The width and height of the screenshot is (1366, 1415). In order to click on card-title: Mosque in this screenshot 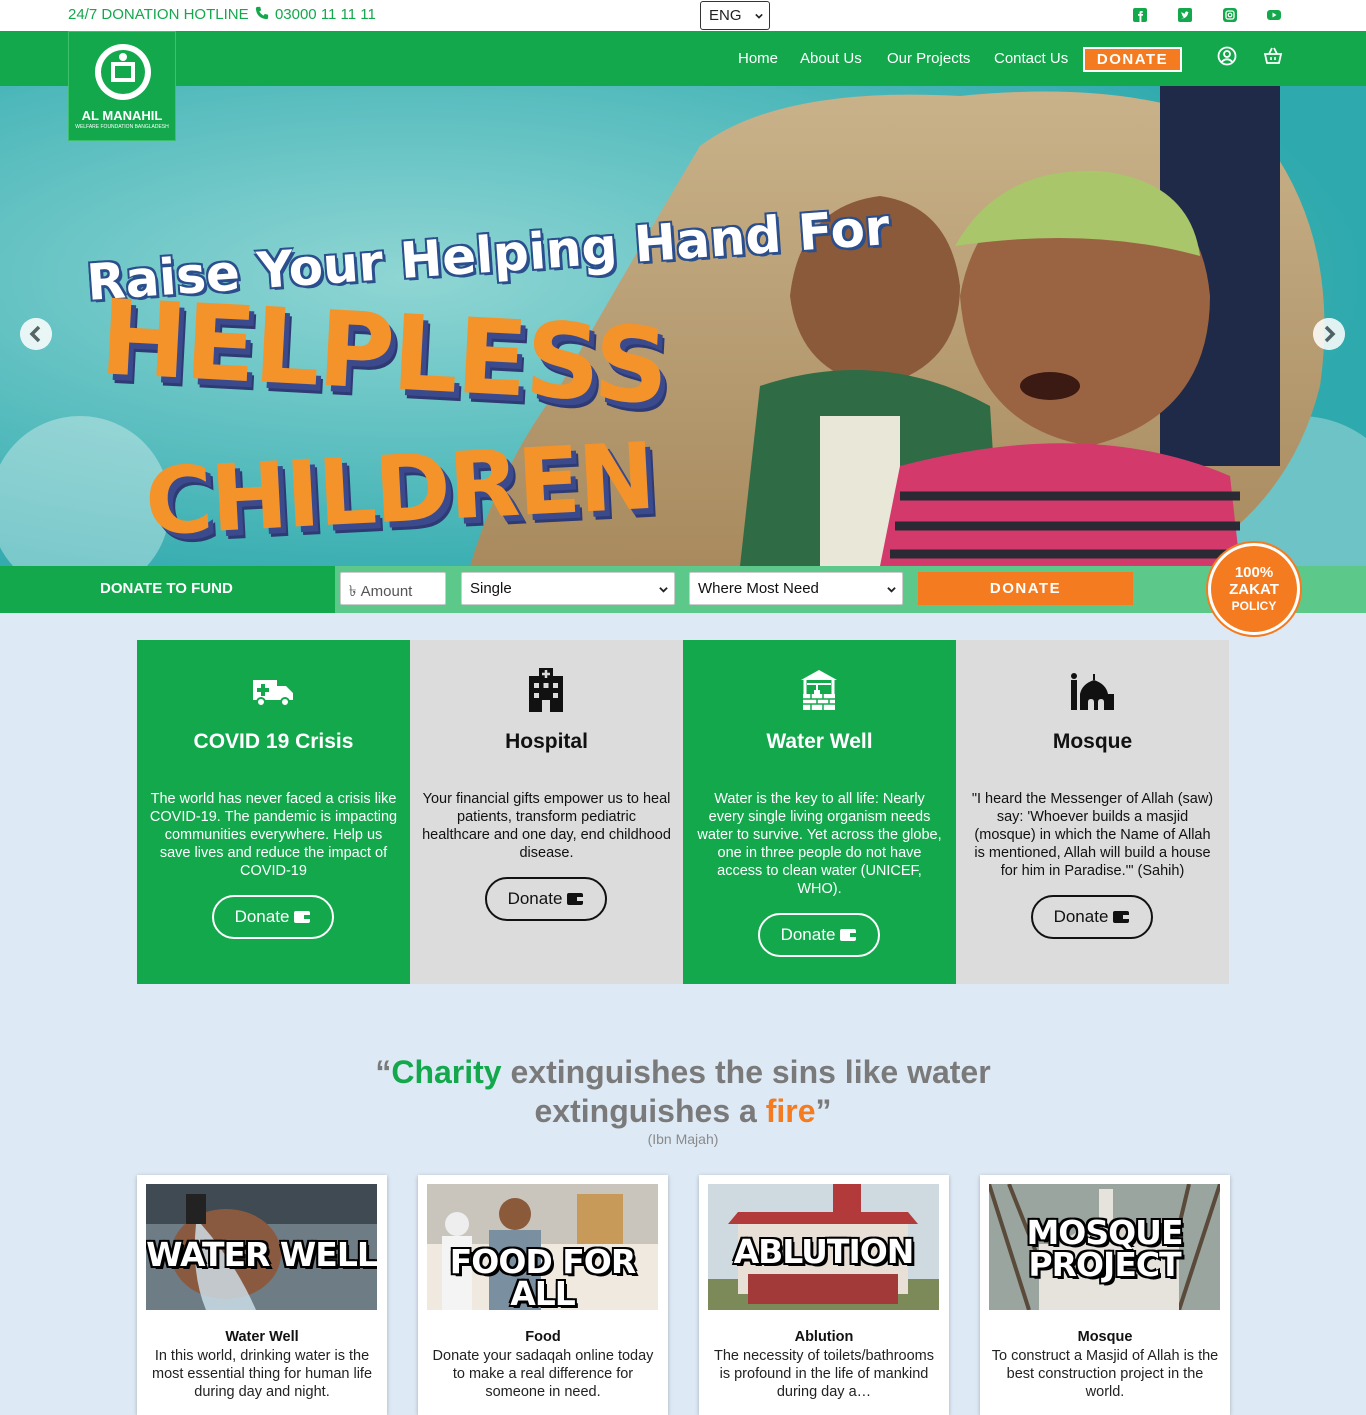, I will do `click(1092, 741)`.